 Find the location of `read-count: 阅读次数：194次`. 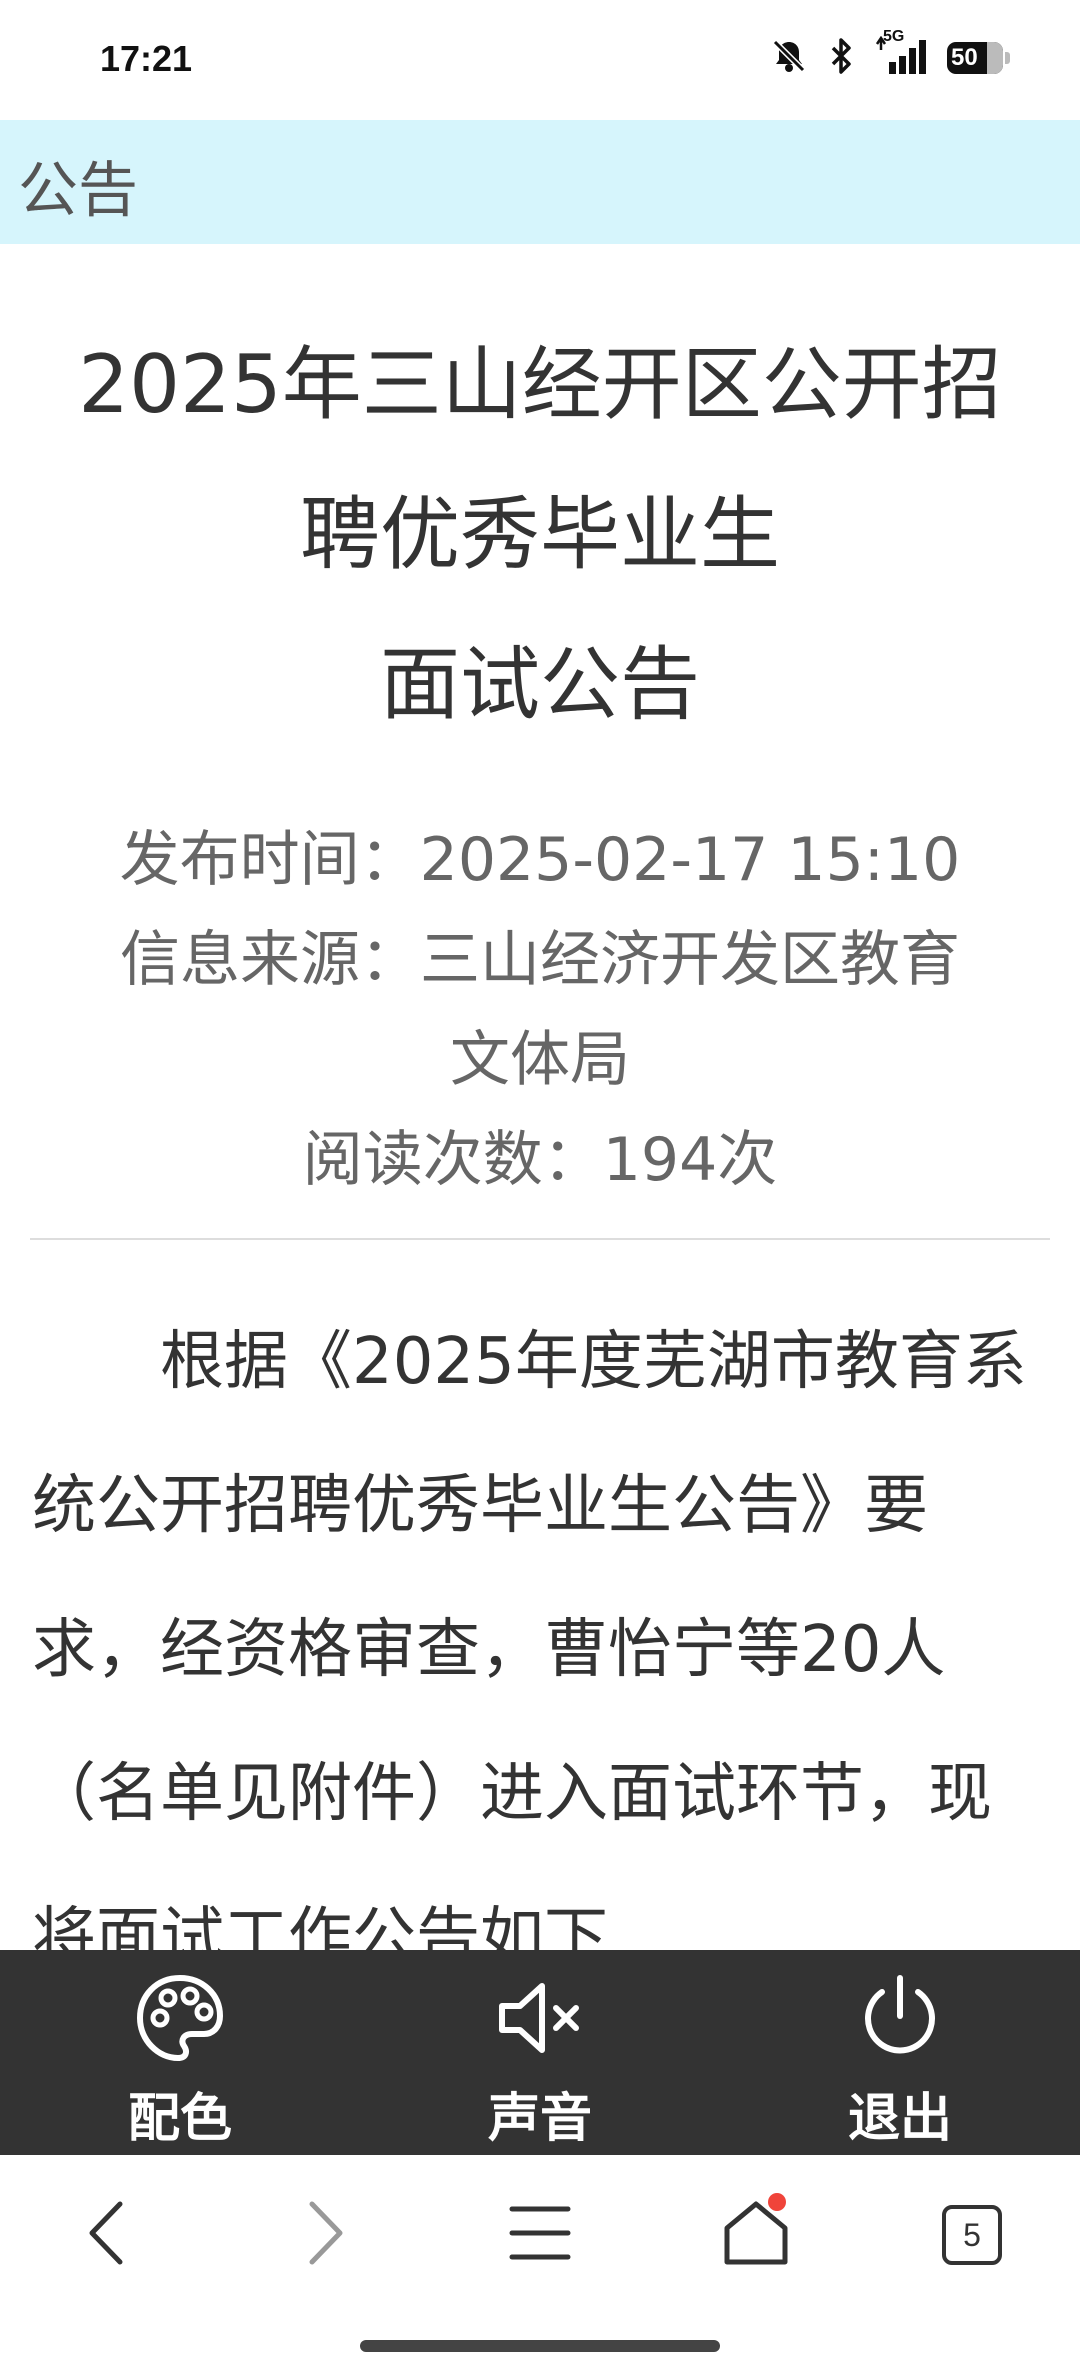

read-count: 阅读次数：194次 is located at coordinates (540, 1160).